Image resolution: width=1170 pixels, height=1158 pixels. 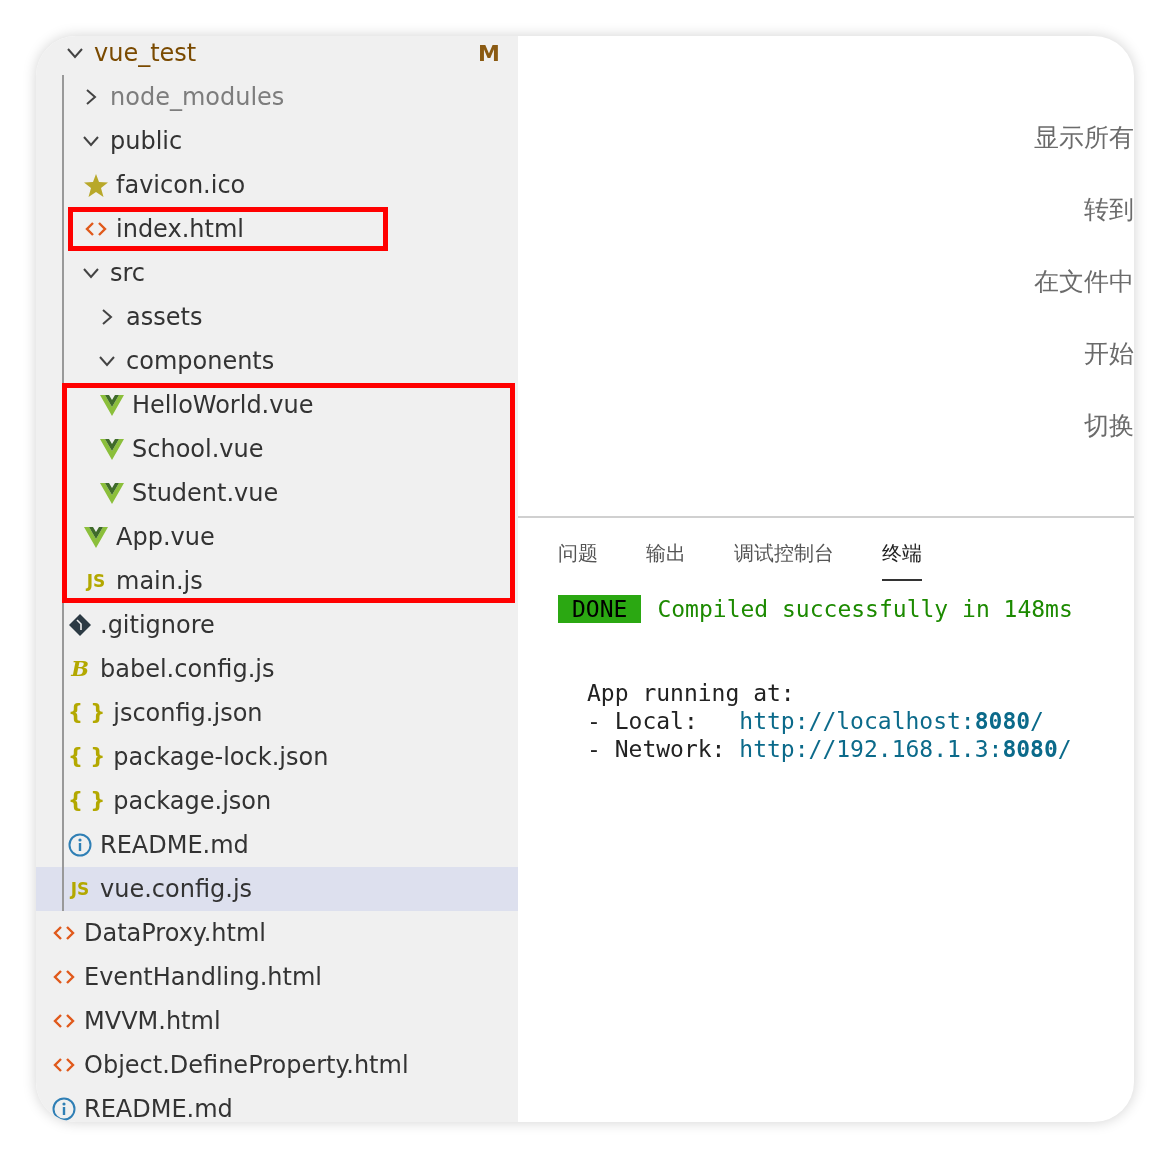 I want to click on folder-item: components, so click(x=277, y=361).